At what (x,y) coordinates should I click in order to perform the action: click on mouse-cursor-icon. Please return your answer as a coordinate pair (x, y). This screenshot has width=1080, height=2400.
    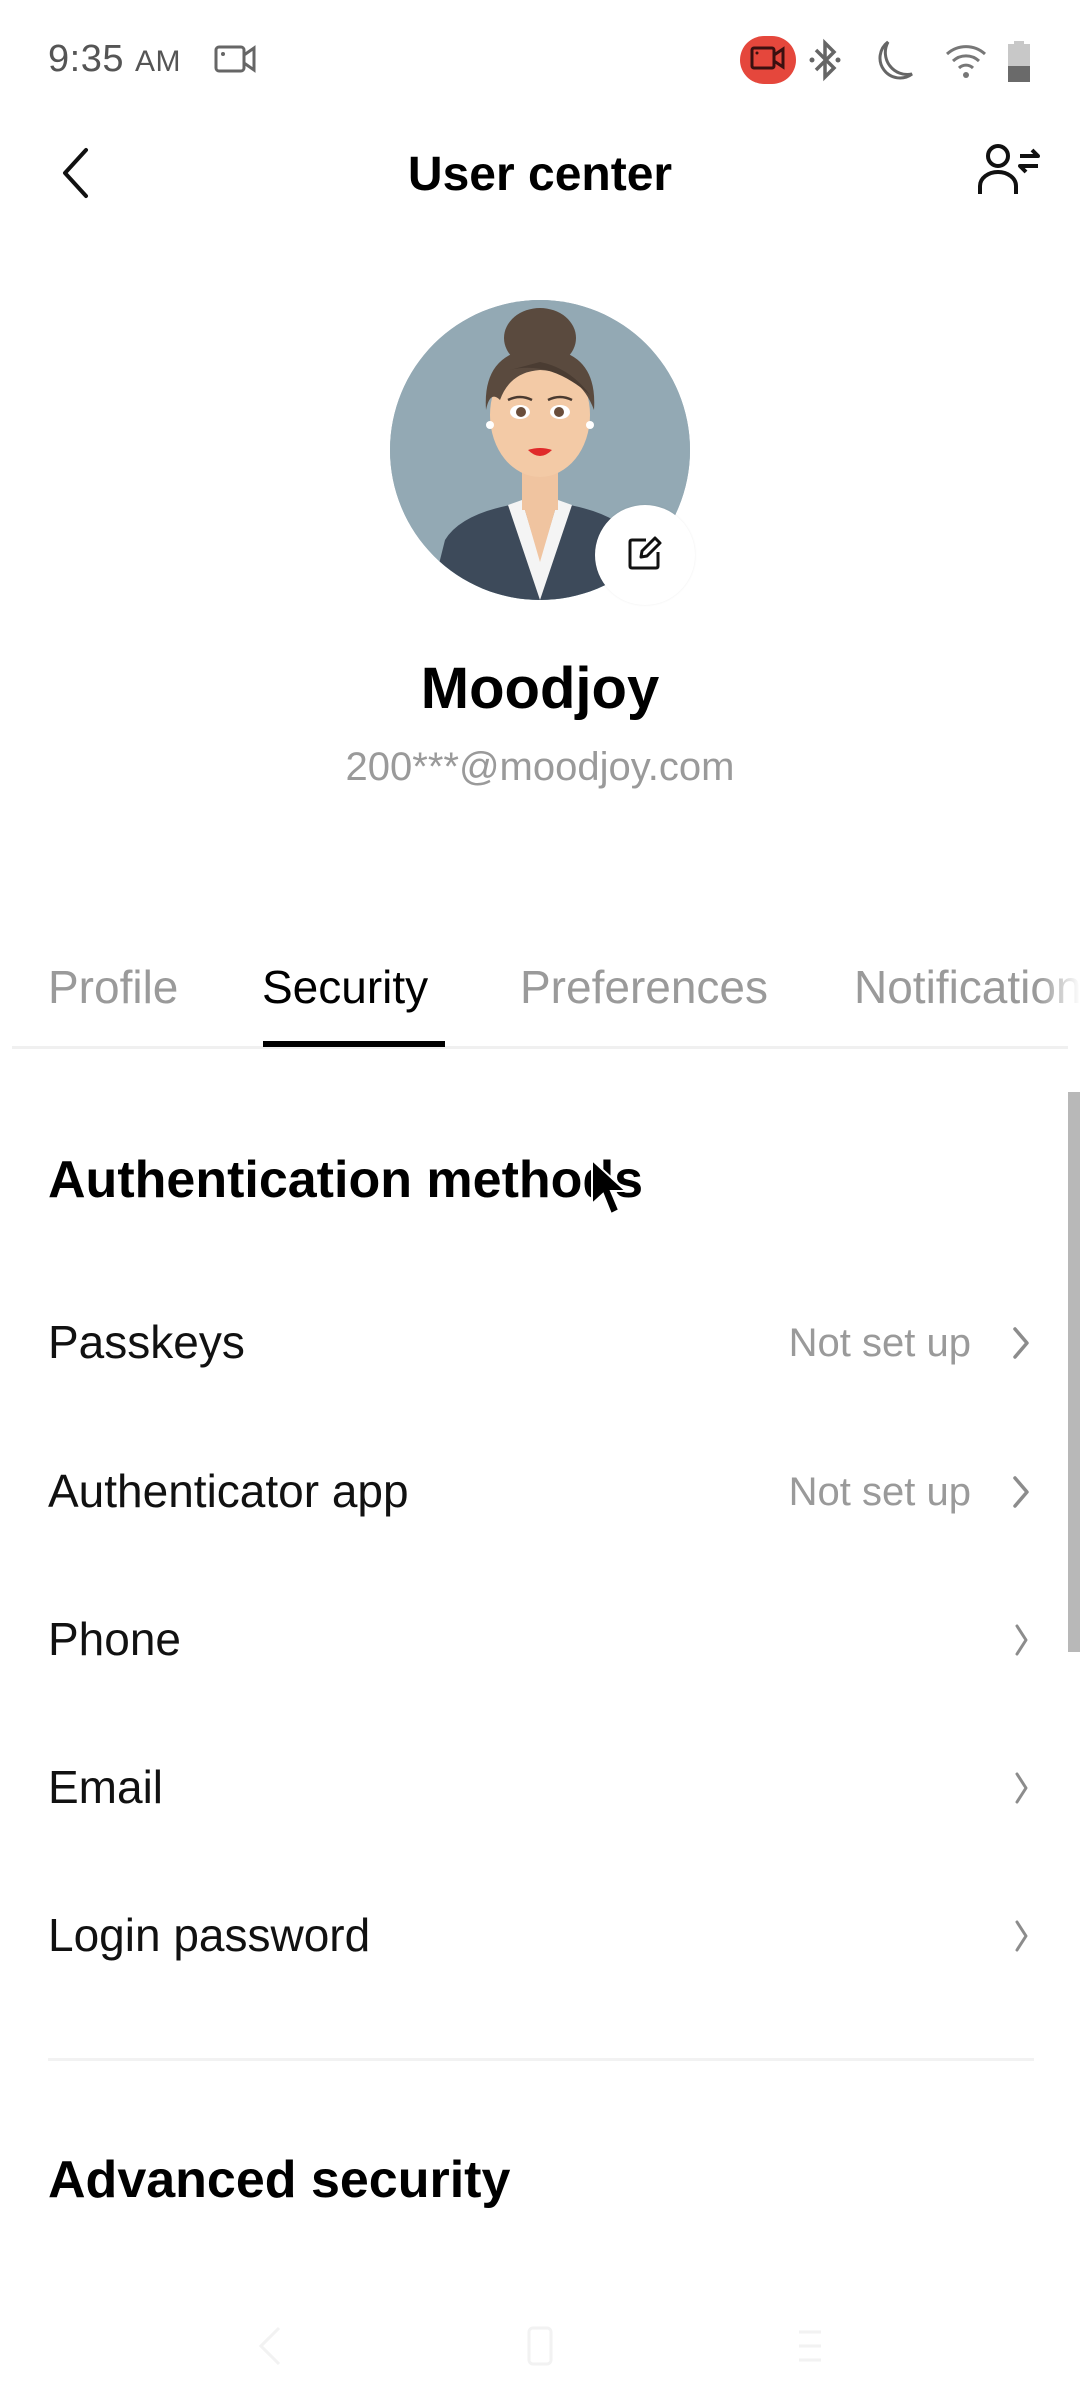
    Looking at the image, I should click on (612, 1189).